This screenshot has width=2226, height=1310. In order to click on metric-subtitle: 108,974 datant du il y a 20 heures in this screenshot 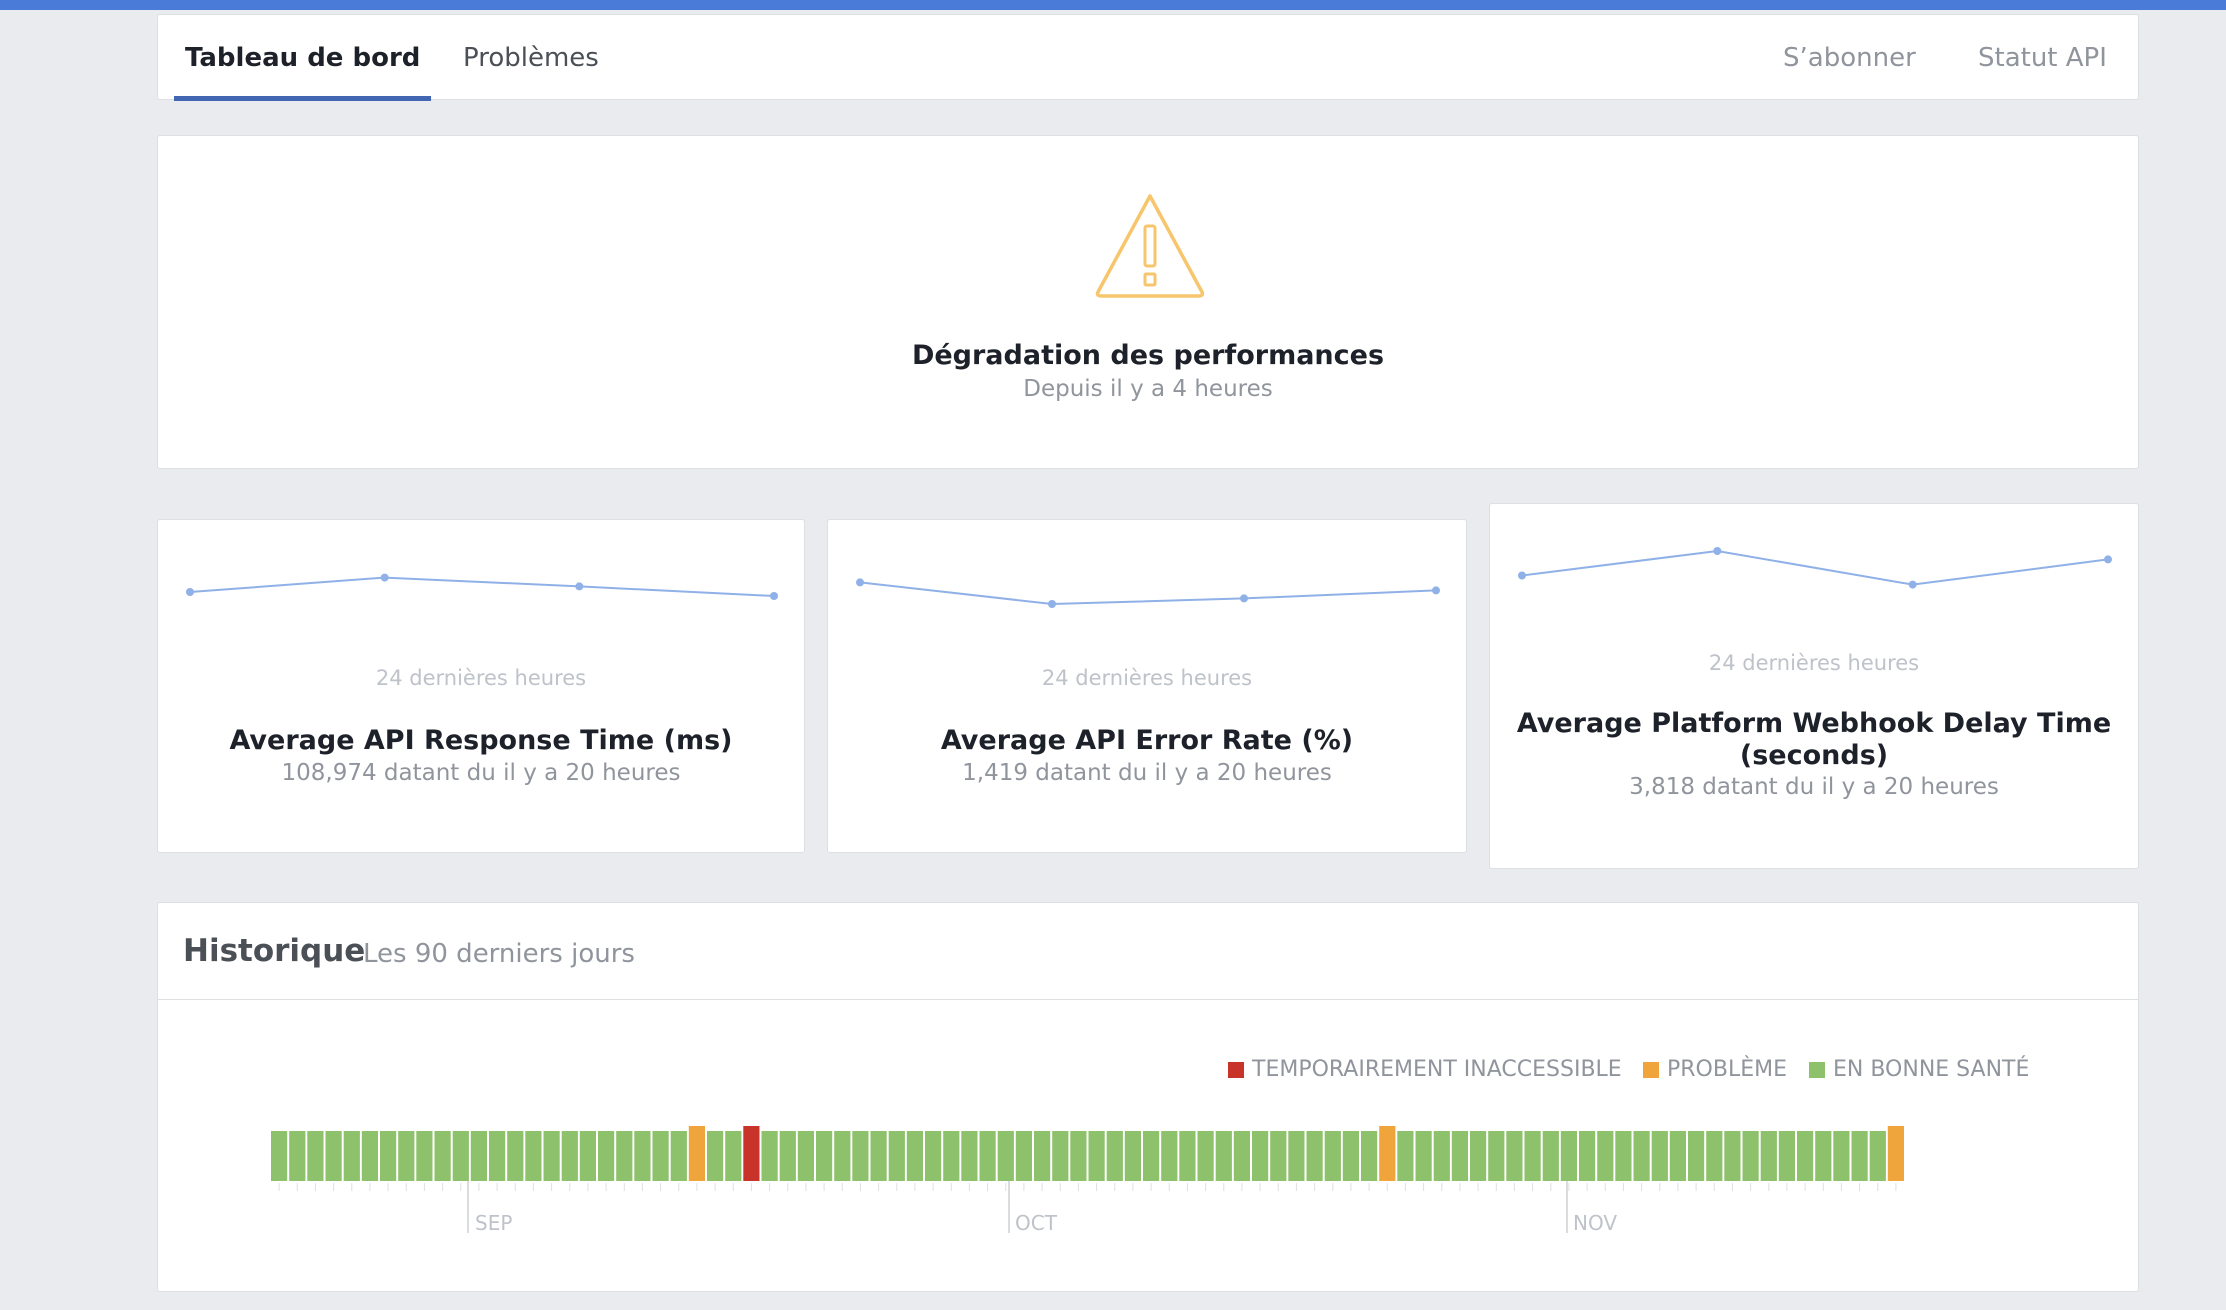, I will do `click(481, 773)`.